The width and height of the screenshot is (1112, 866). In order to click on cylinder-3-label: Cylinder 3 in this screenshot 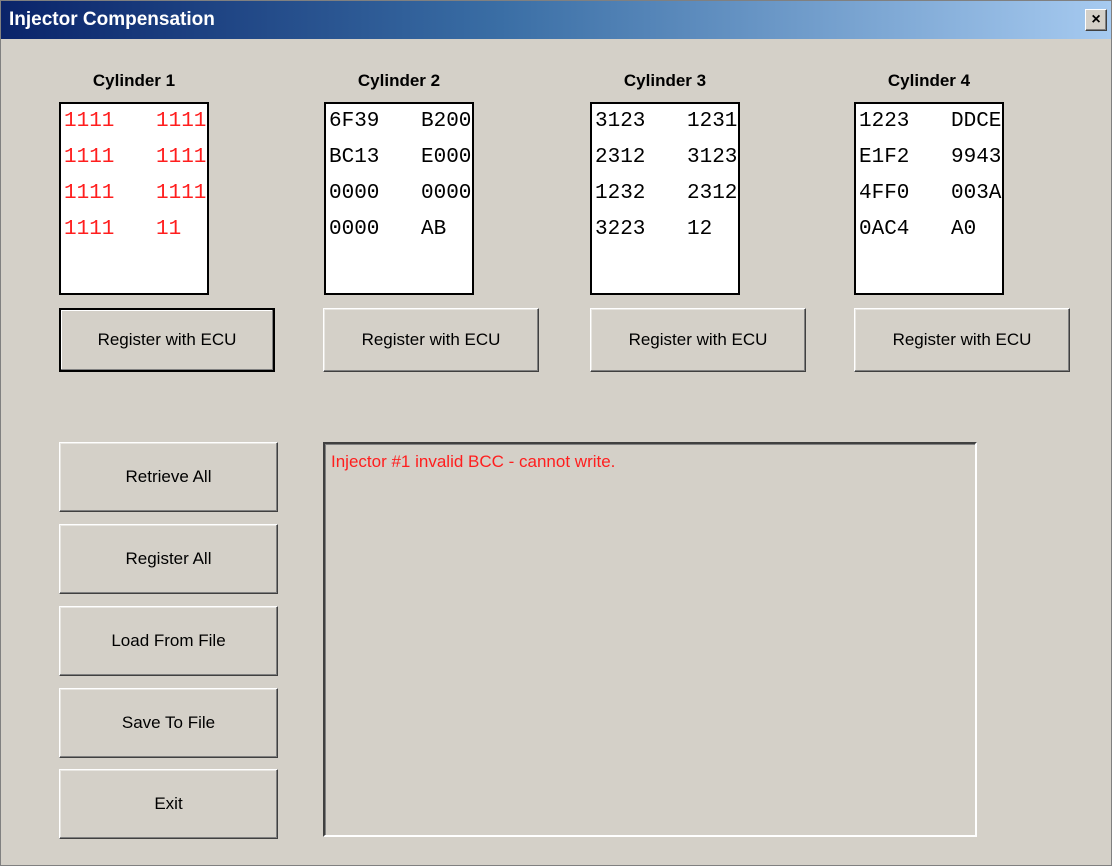, I will do `click(665, 80)`.